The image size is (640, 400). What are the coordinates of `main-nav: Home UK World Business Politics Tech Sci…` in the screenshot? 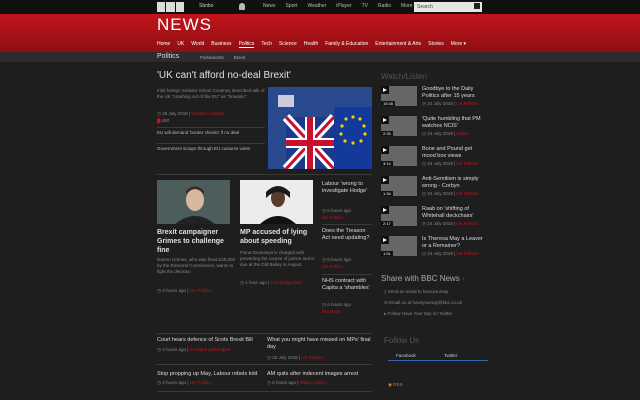 It's located at (320, 43).